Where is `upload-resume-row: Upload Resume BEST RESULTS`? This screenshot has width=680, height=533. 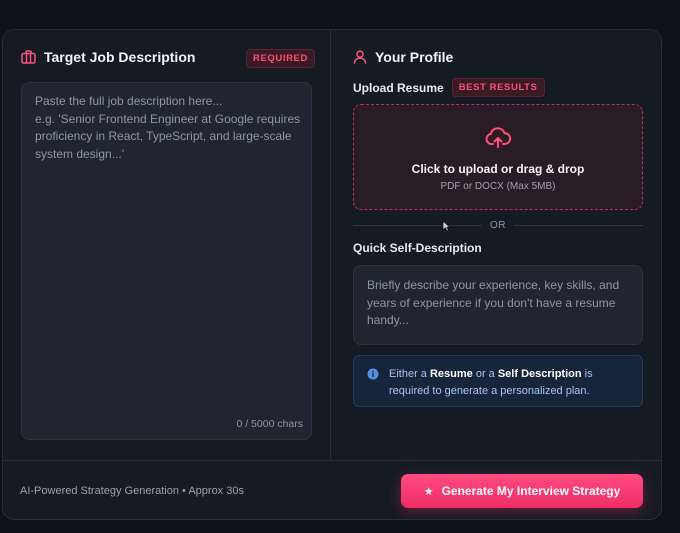
upload-resume-row: Upload Resume BEST RESULTS is located at coordinates (449, 87).